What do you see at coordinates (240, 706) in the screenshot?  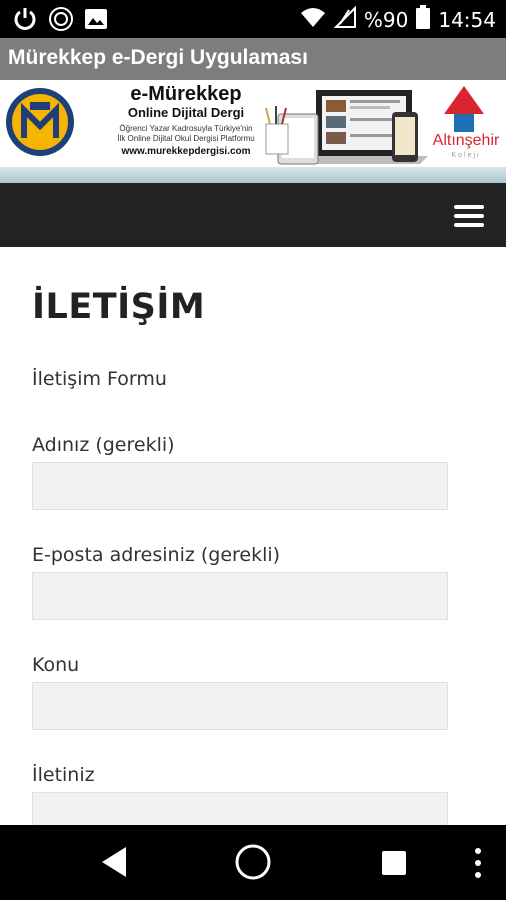 I see `subject-field` at bounding box center [240, 706].